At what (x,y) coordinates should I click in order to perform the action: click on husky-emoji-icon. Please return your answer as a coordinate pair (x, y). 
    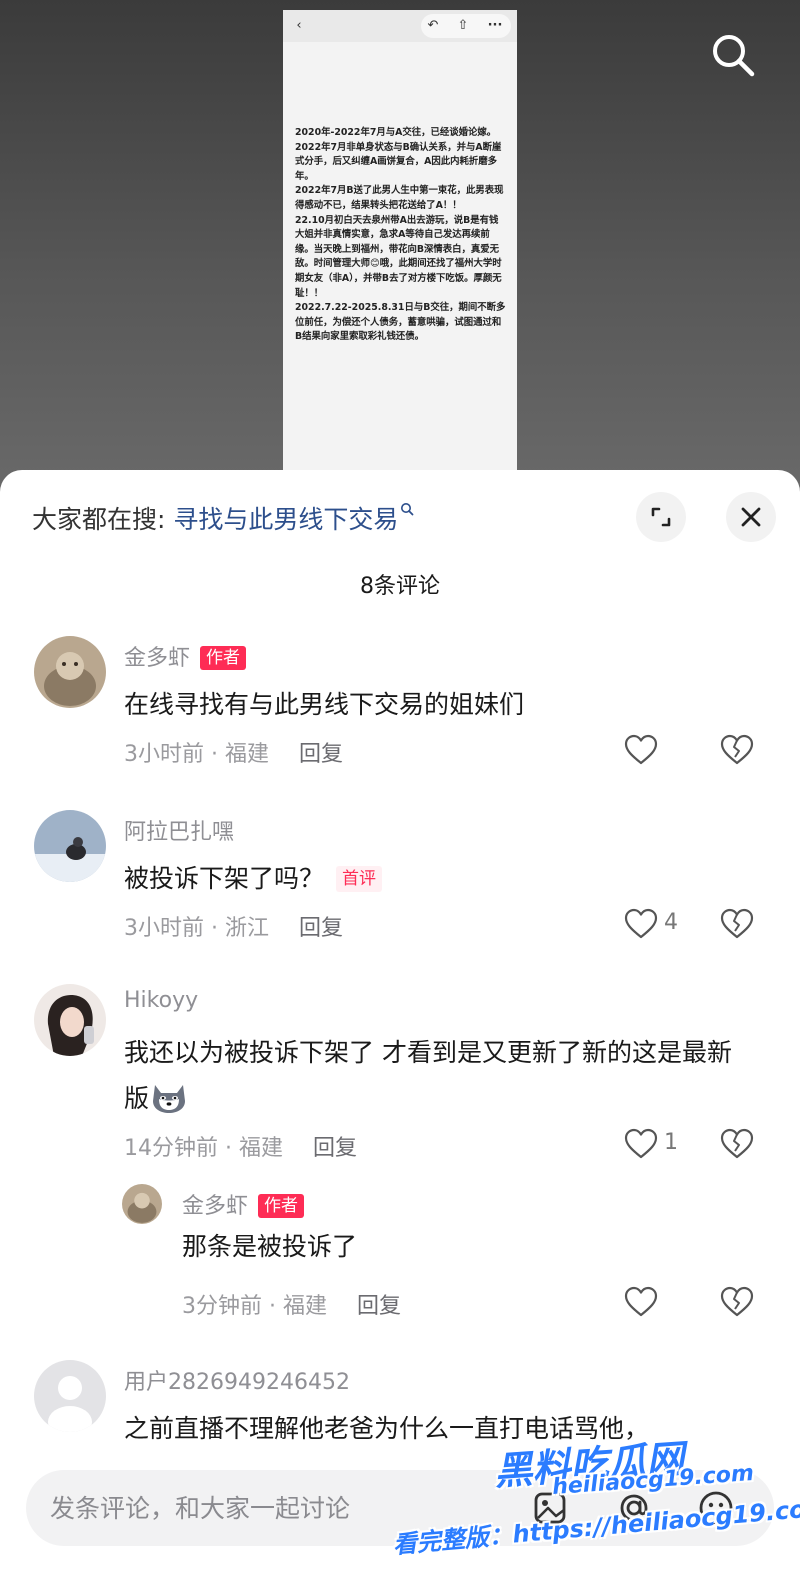
    Looking at the image, I should click on (169, 1099).